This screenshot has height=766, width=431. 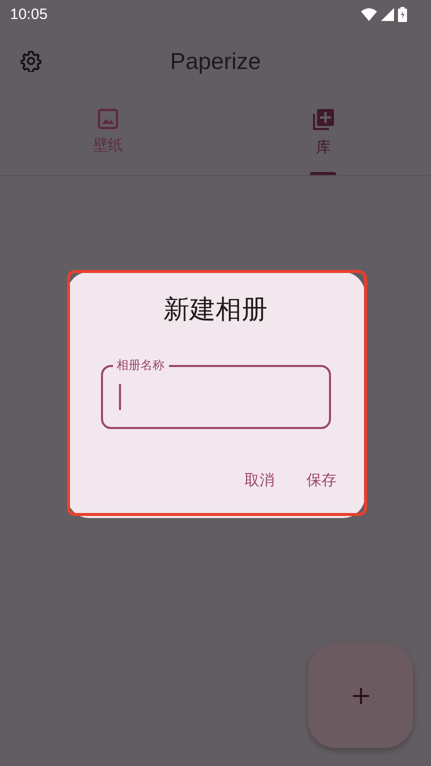 What do you see at coordinates (140, 365) in the screenshot?
I see `field-label: 相册名称` at bounding box center [140, 365].